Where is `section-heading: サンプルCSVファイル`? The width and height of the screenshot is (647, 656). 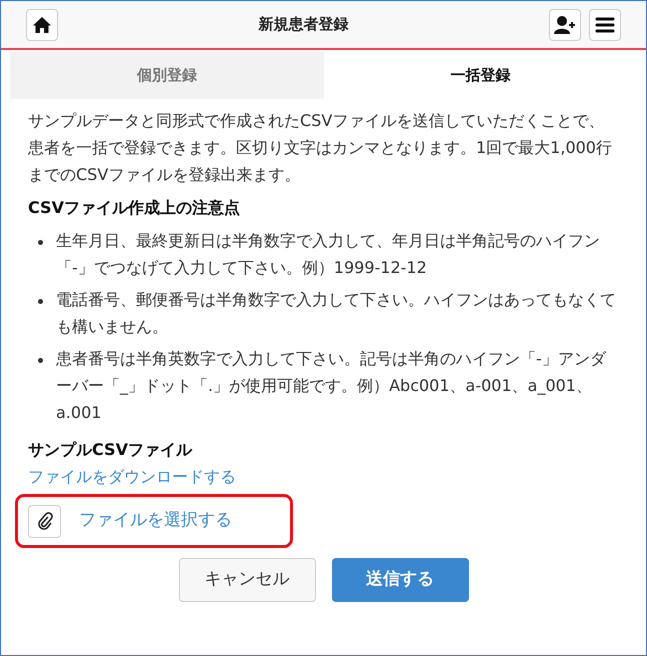 section-heading: サンプルCSVファイル is located at coordinates (111, 450).